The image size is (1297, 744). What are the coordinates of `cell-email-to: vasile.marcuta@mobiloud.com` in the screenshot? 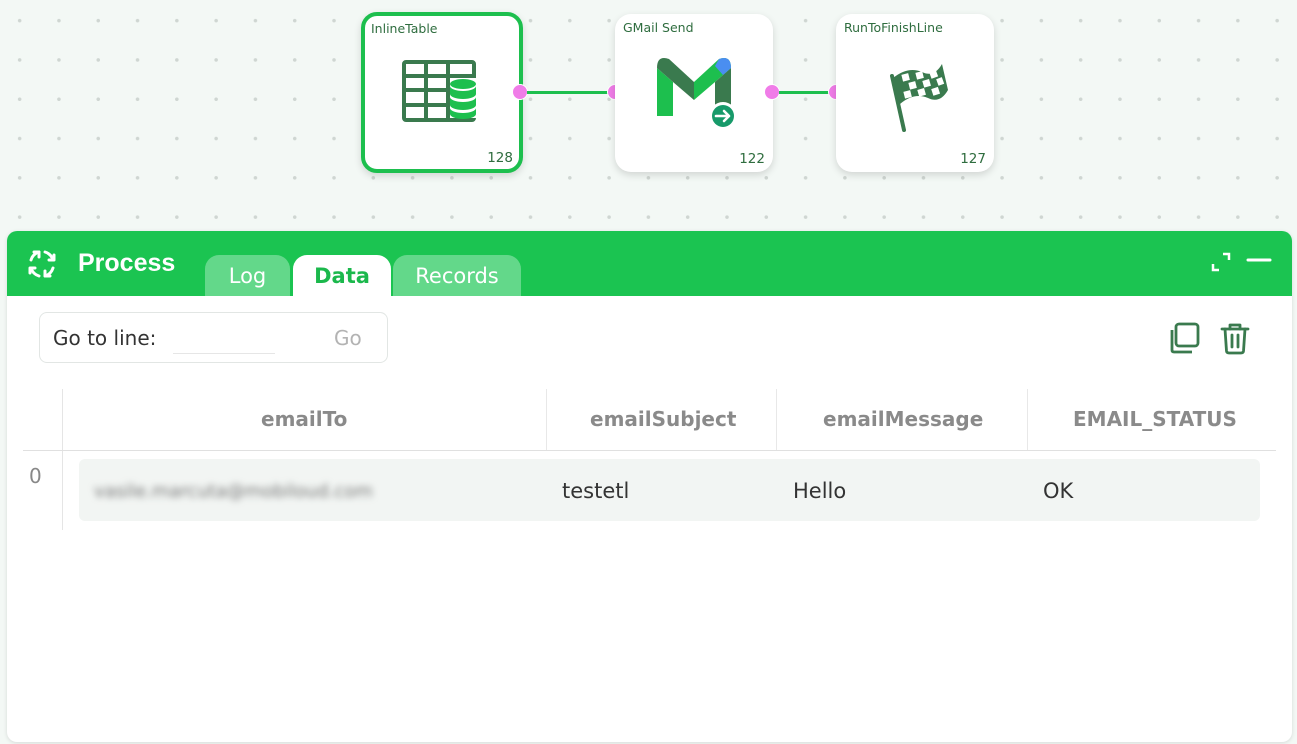 It's located at (233, 491).